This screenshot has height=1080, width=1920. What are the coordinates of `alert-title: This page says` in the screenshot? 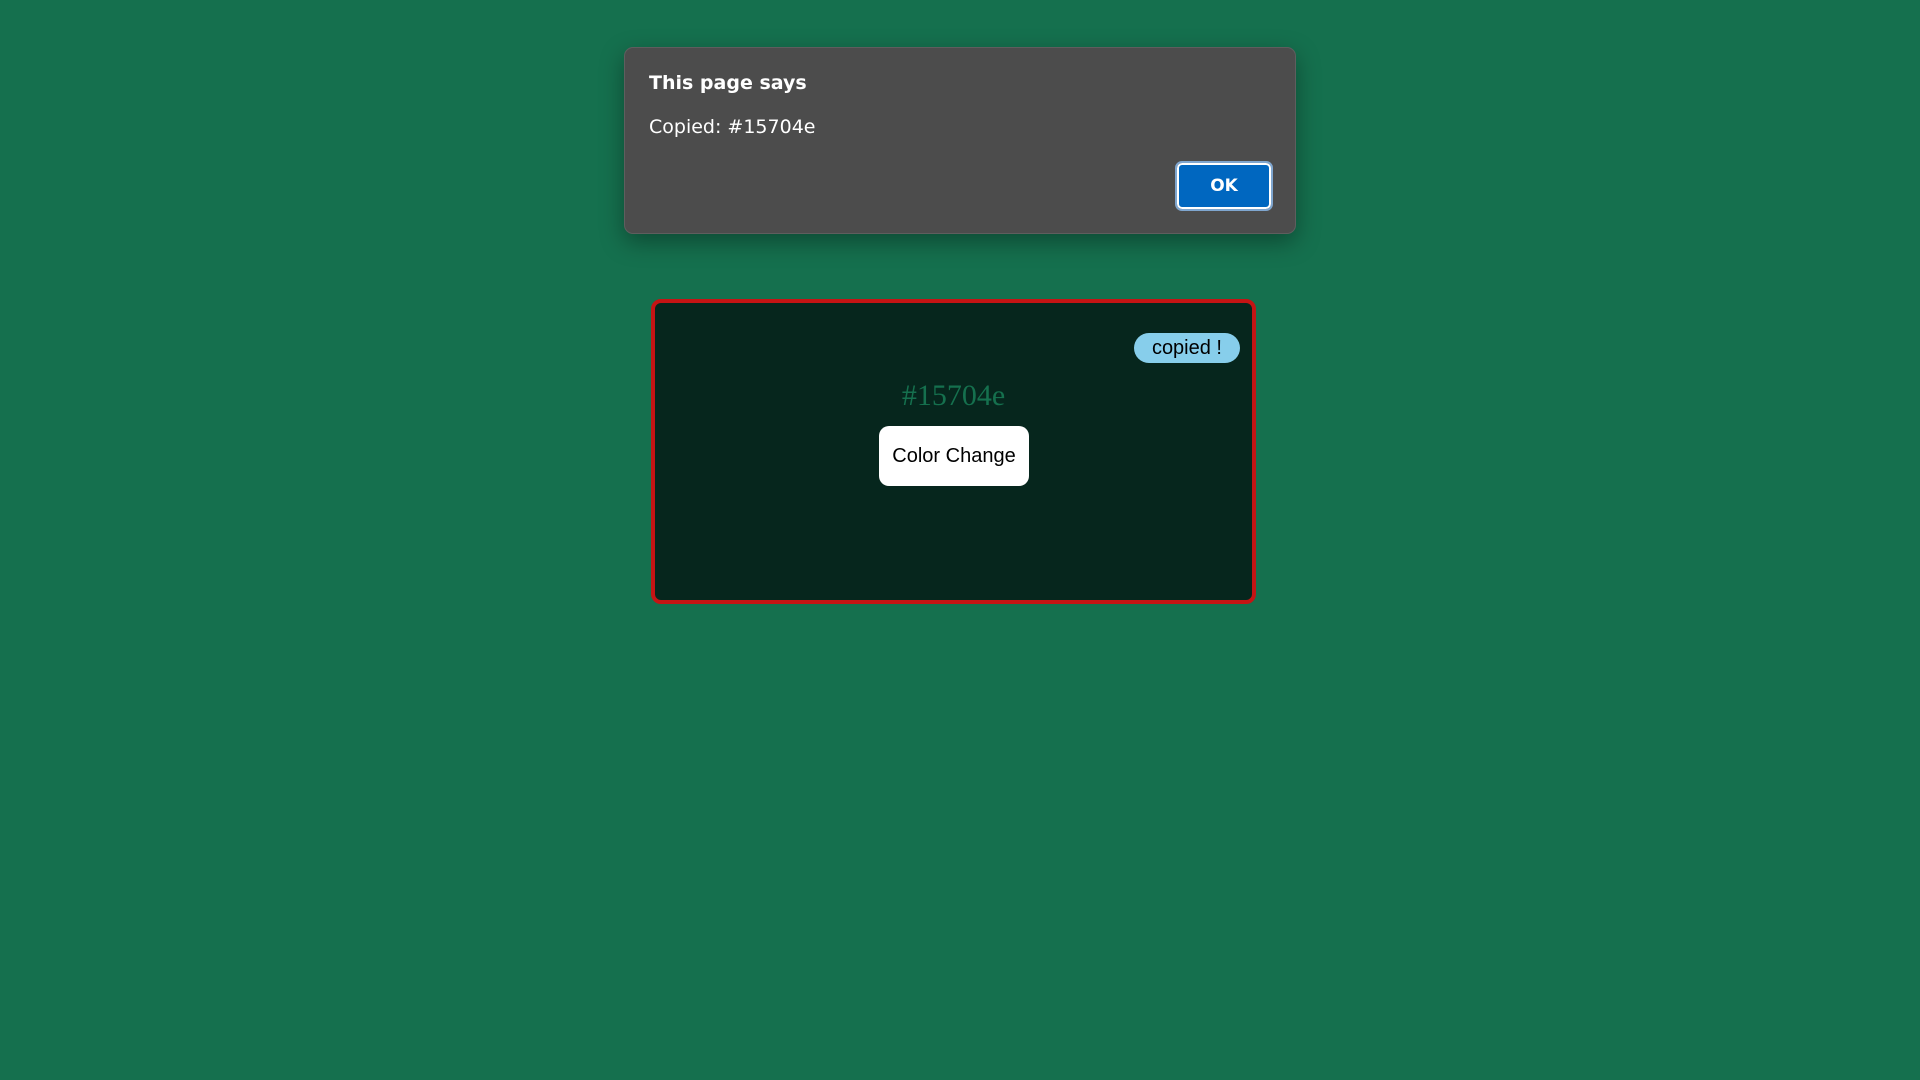 It's located at (728, 83).